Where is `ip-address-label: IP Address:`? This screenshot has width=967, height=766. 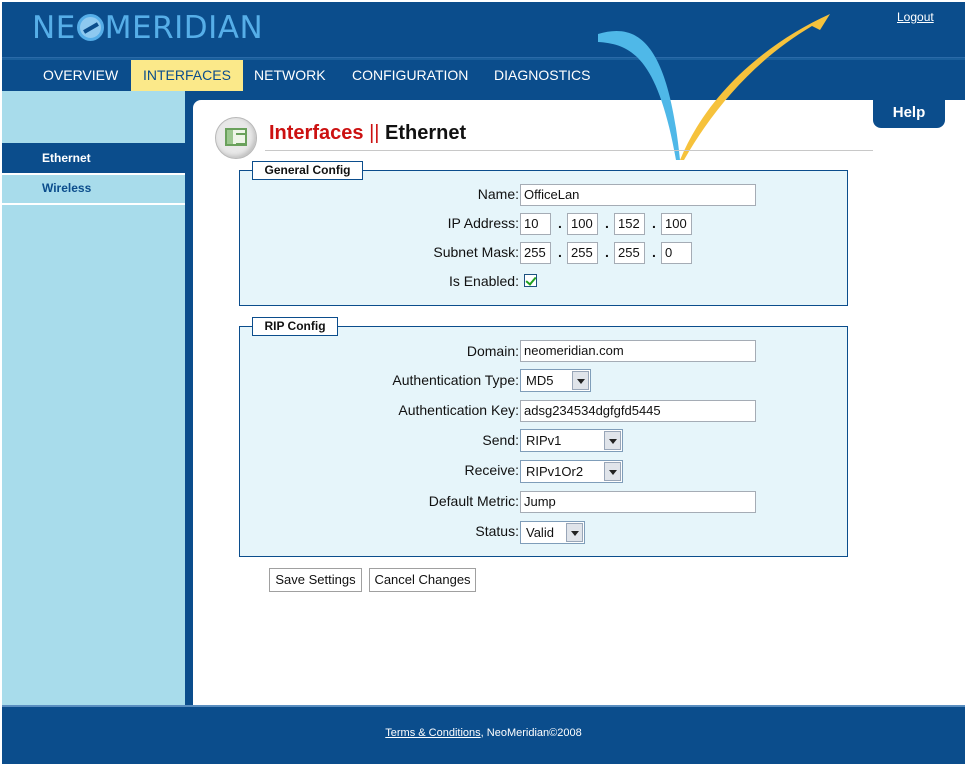
ip-address-label: IP Address: is located at coordinates (483, 223).